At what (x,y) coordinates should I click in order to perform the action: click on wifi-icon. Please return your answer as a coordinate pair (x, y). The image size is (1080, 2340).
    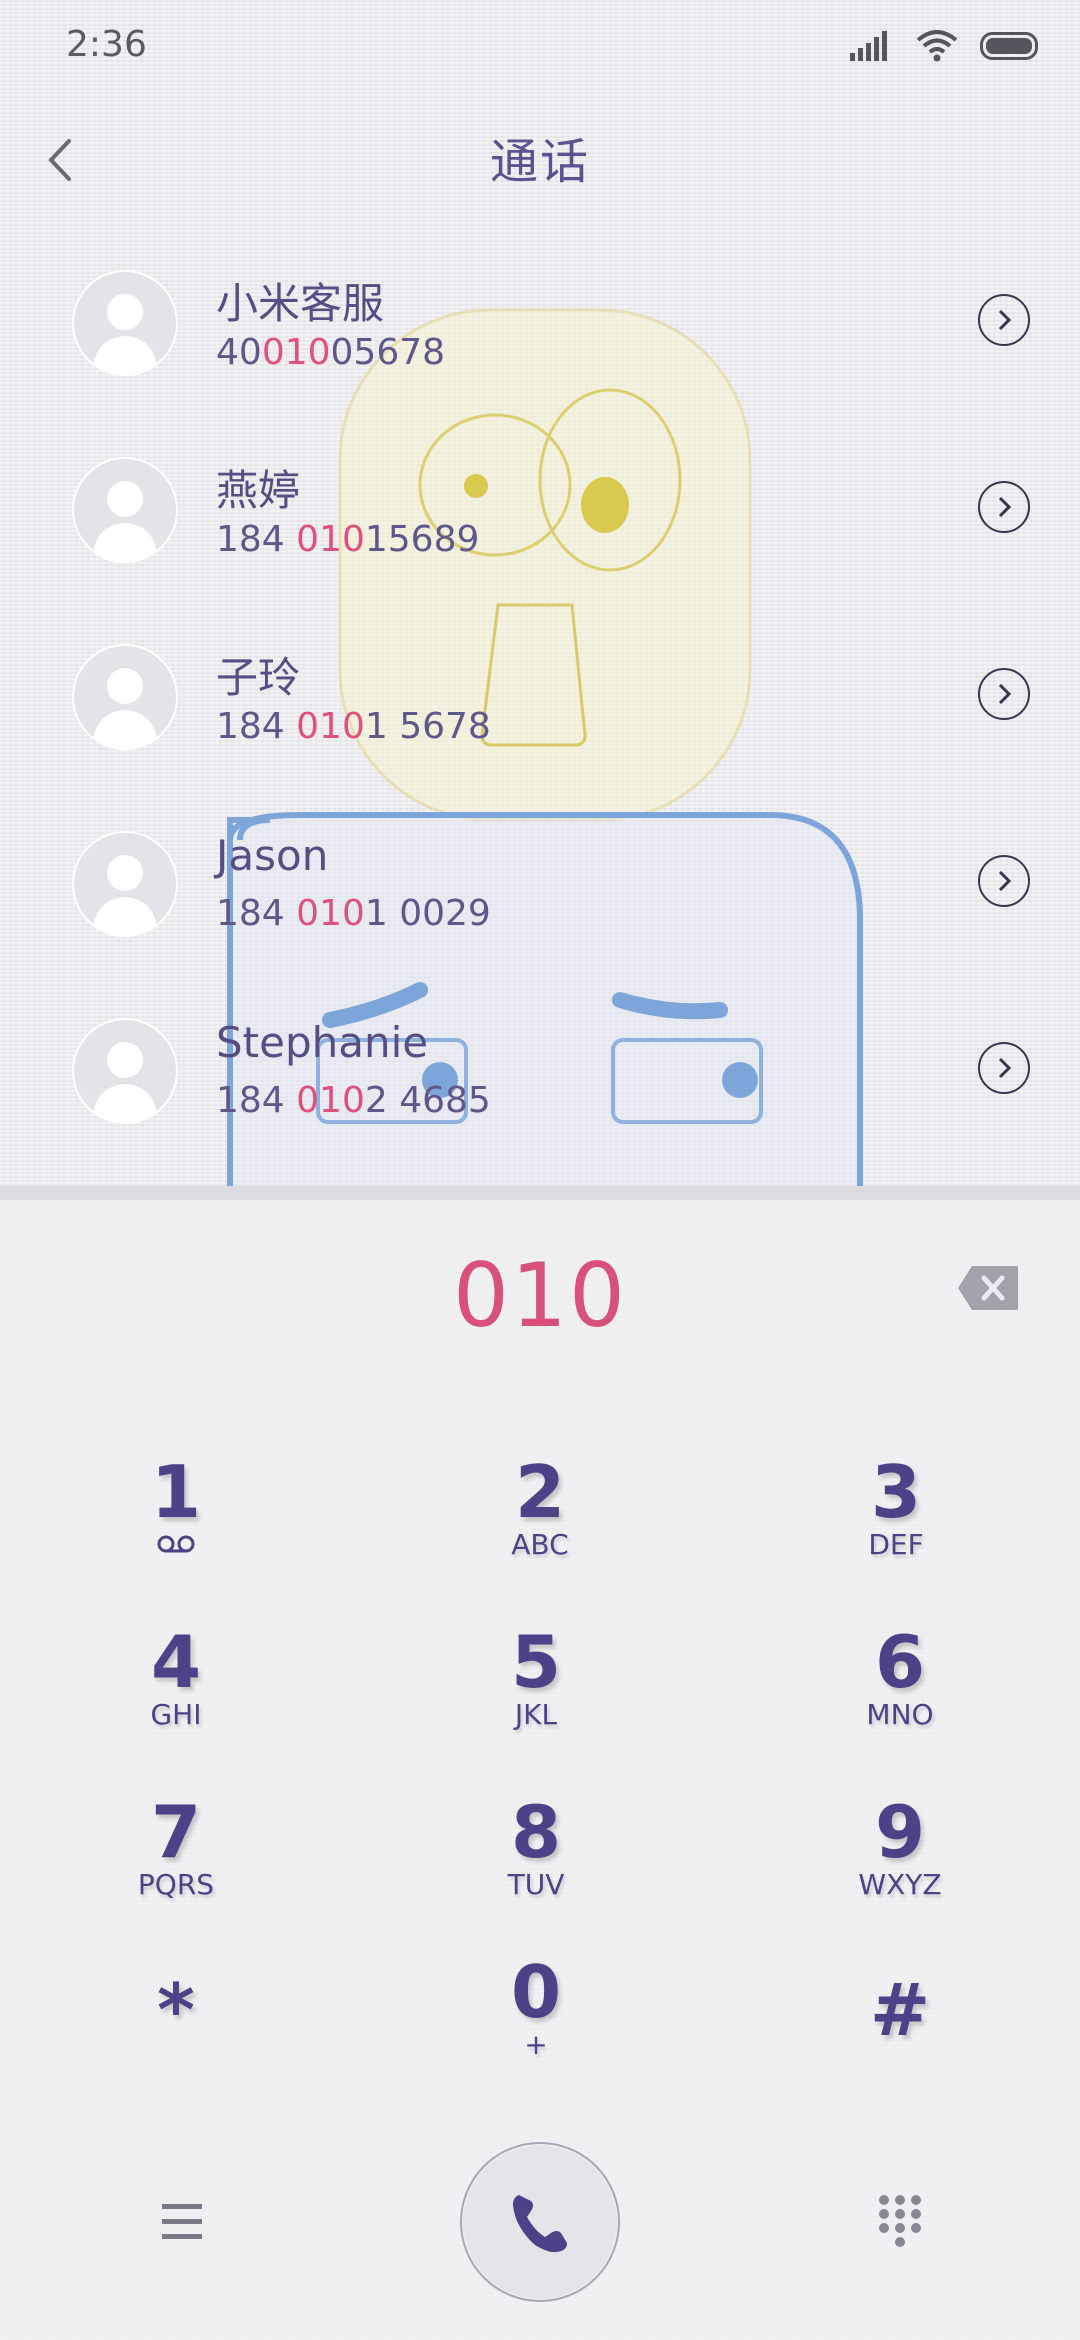
    Looking at the image, I should click on (937, 46).